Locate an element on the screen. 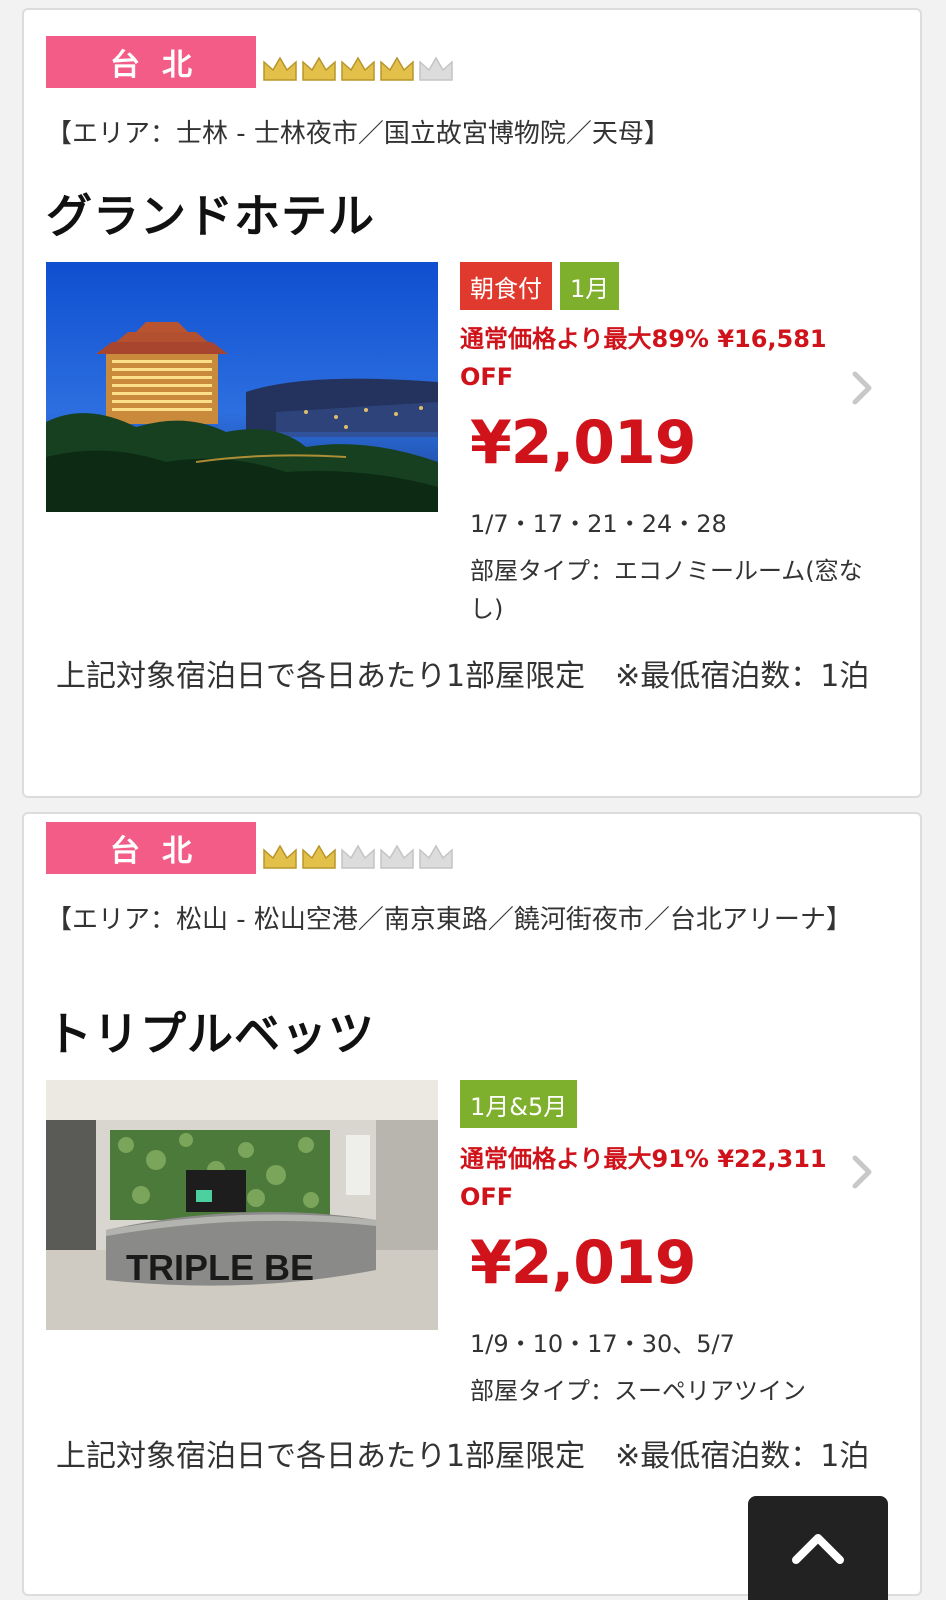 Image resolution: width=946 pixels, height=1600 pixels. room-type: 部屋タイプ：エコノミールーム(窓なし) is located at coordinates (666, 590).